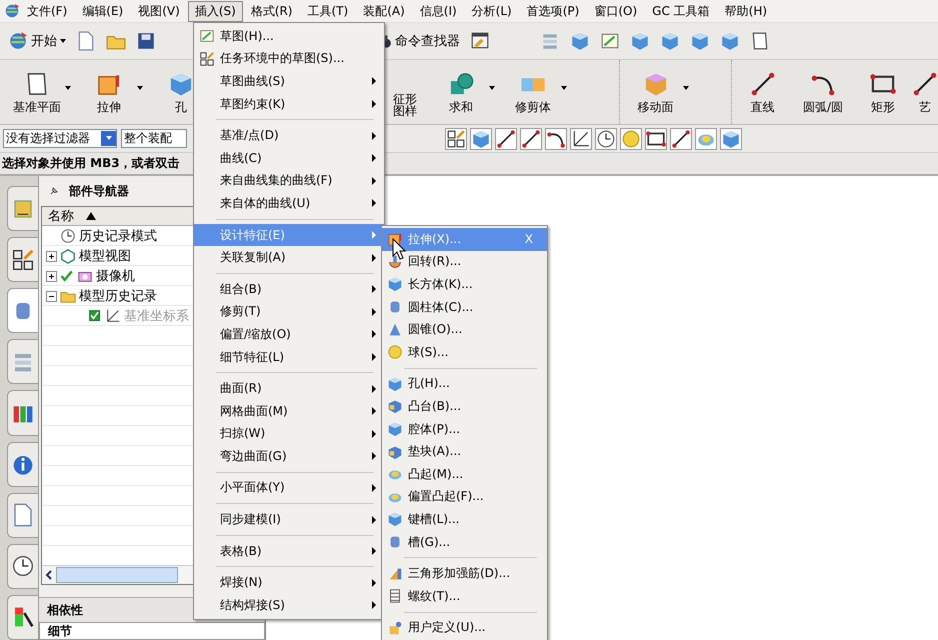 The image size is (938, 640). I want to click on status-prompt: 选择对象并使用 MB3，或者双击, so click(91, 163).